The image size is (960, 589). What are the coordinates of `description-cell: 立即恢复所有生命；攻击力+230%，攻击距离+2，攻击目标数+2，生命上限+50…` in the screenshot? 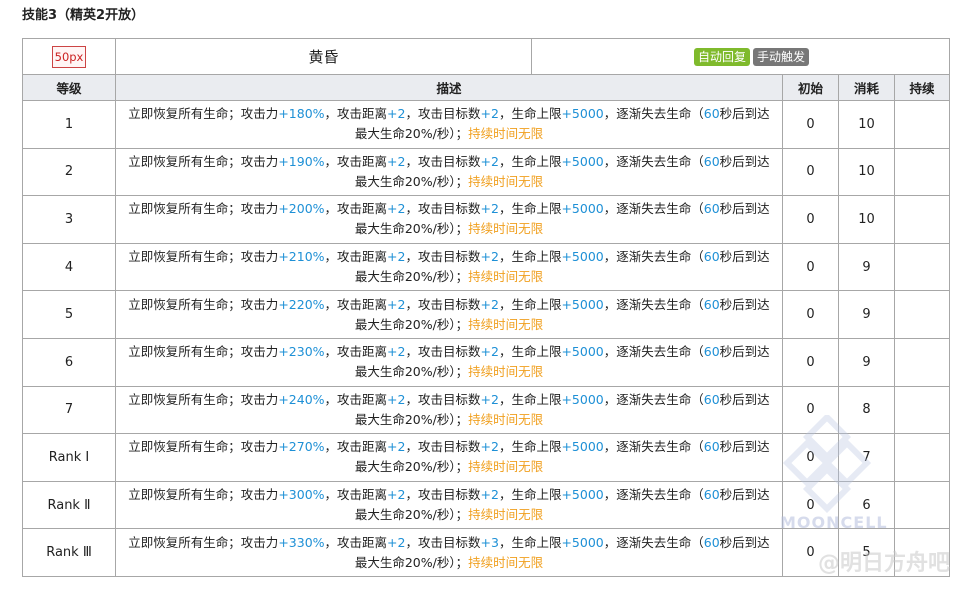 It's located at (449, 362).